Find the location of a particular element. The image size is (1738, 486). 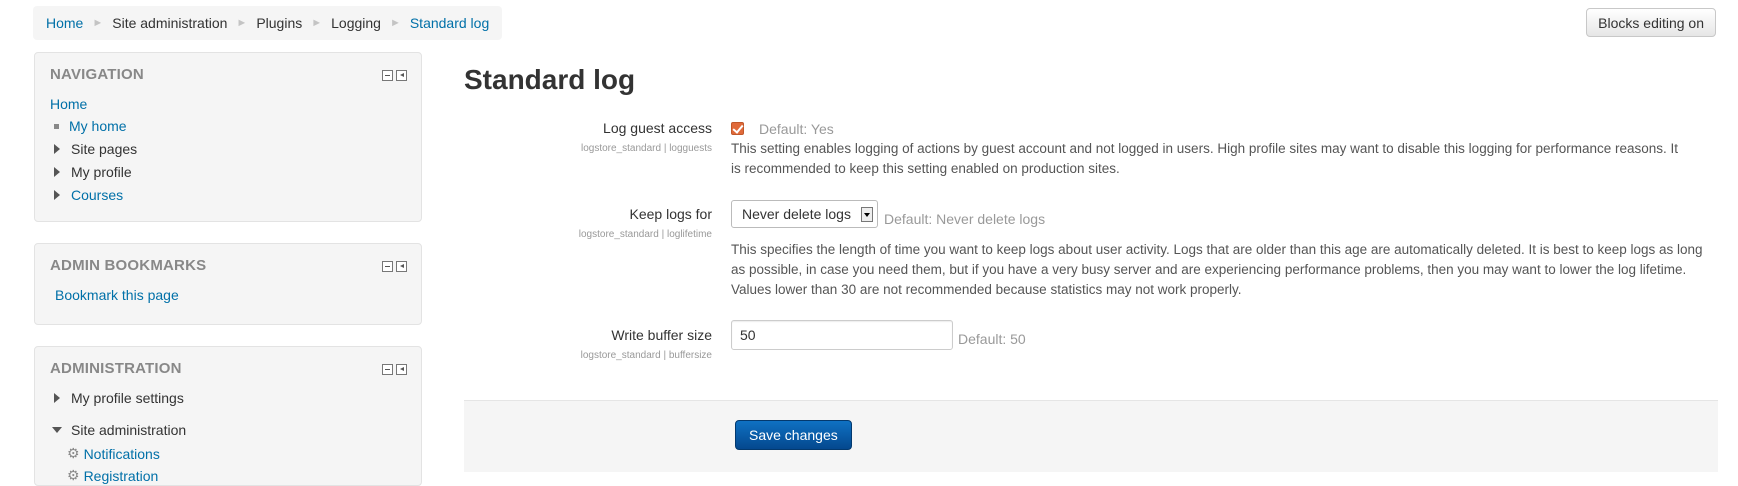

dropdown-arrow-icon is located at coordinates (866, 214).